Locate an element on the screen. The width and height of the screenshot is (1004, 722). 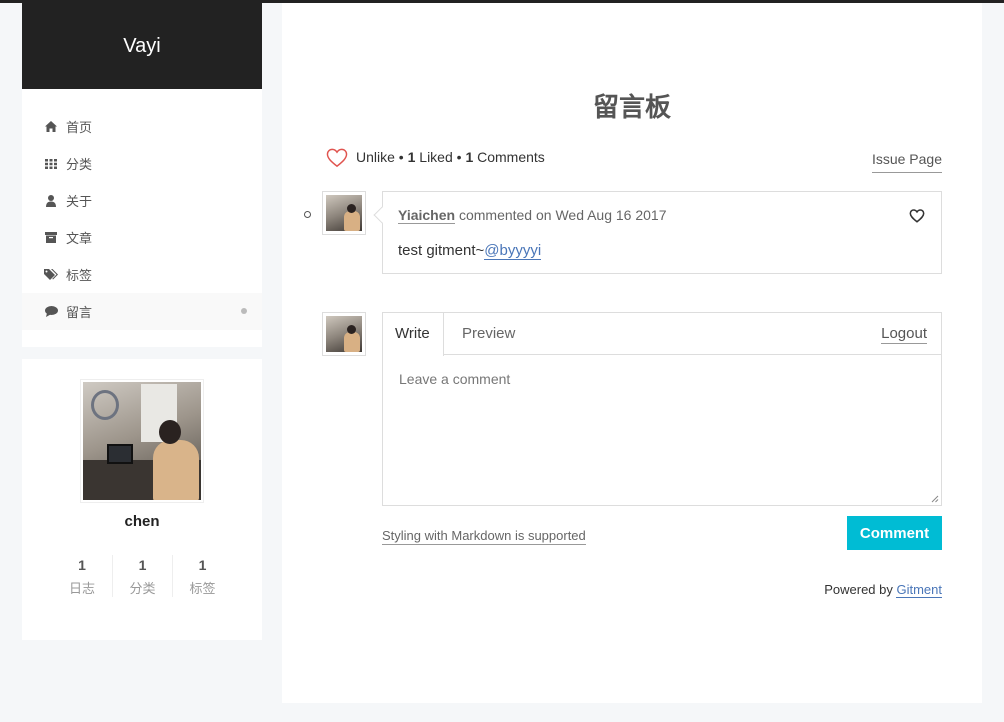
author-avatar is located at coordinates (142, 441).